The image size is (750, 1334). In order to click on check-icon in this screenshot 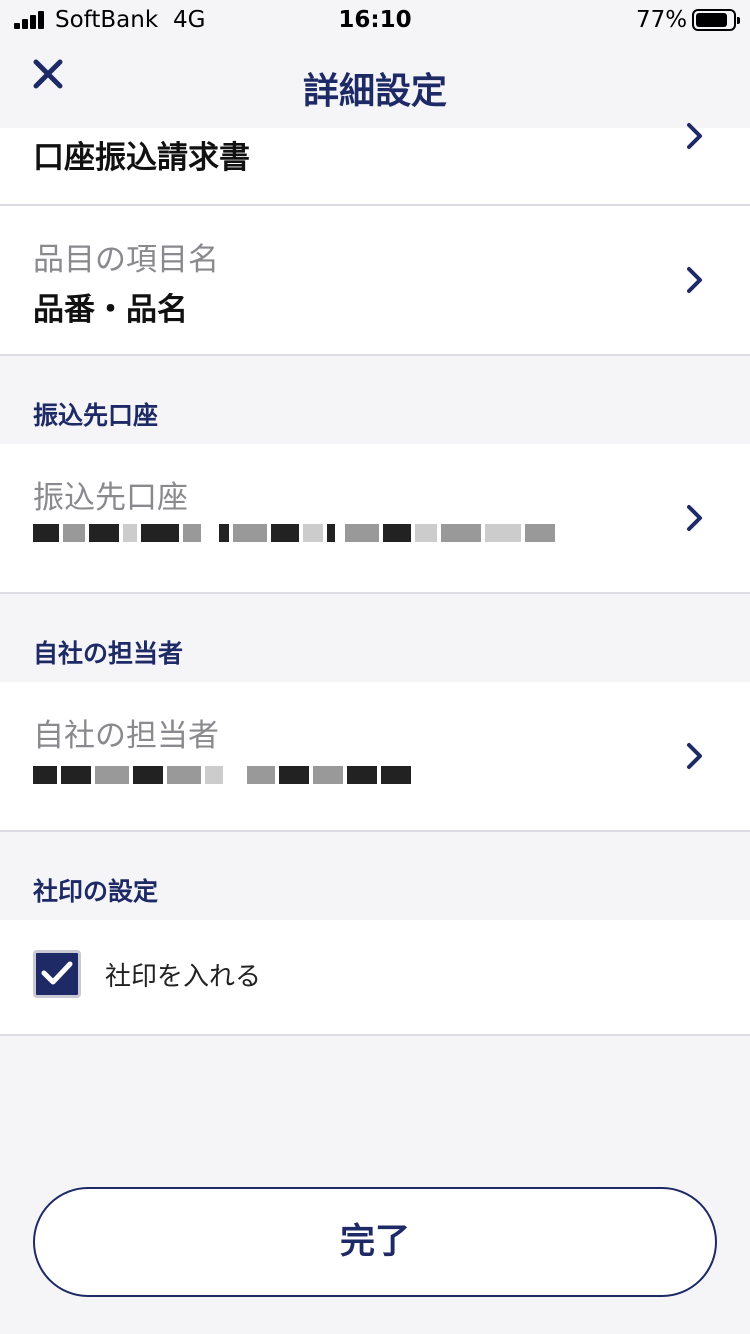, I will do `click(57, 973)`.